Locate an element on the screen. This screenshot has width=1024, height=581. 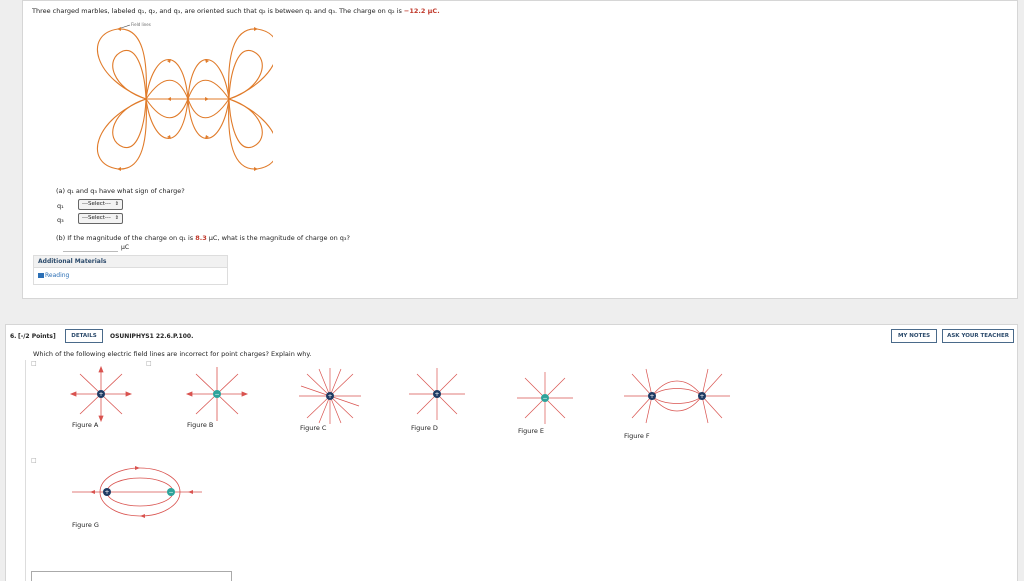
my-notes-button: MY NOTES is located at coordinates (914, 336).